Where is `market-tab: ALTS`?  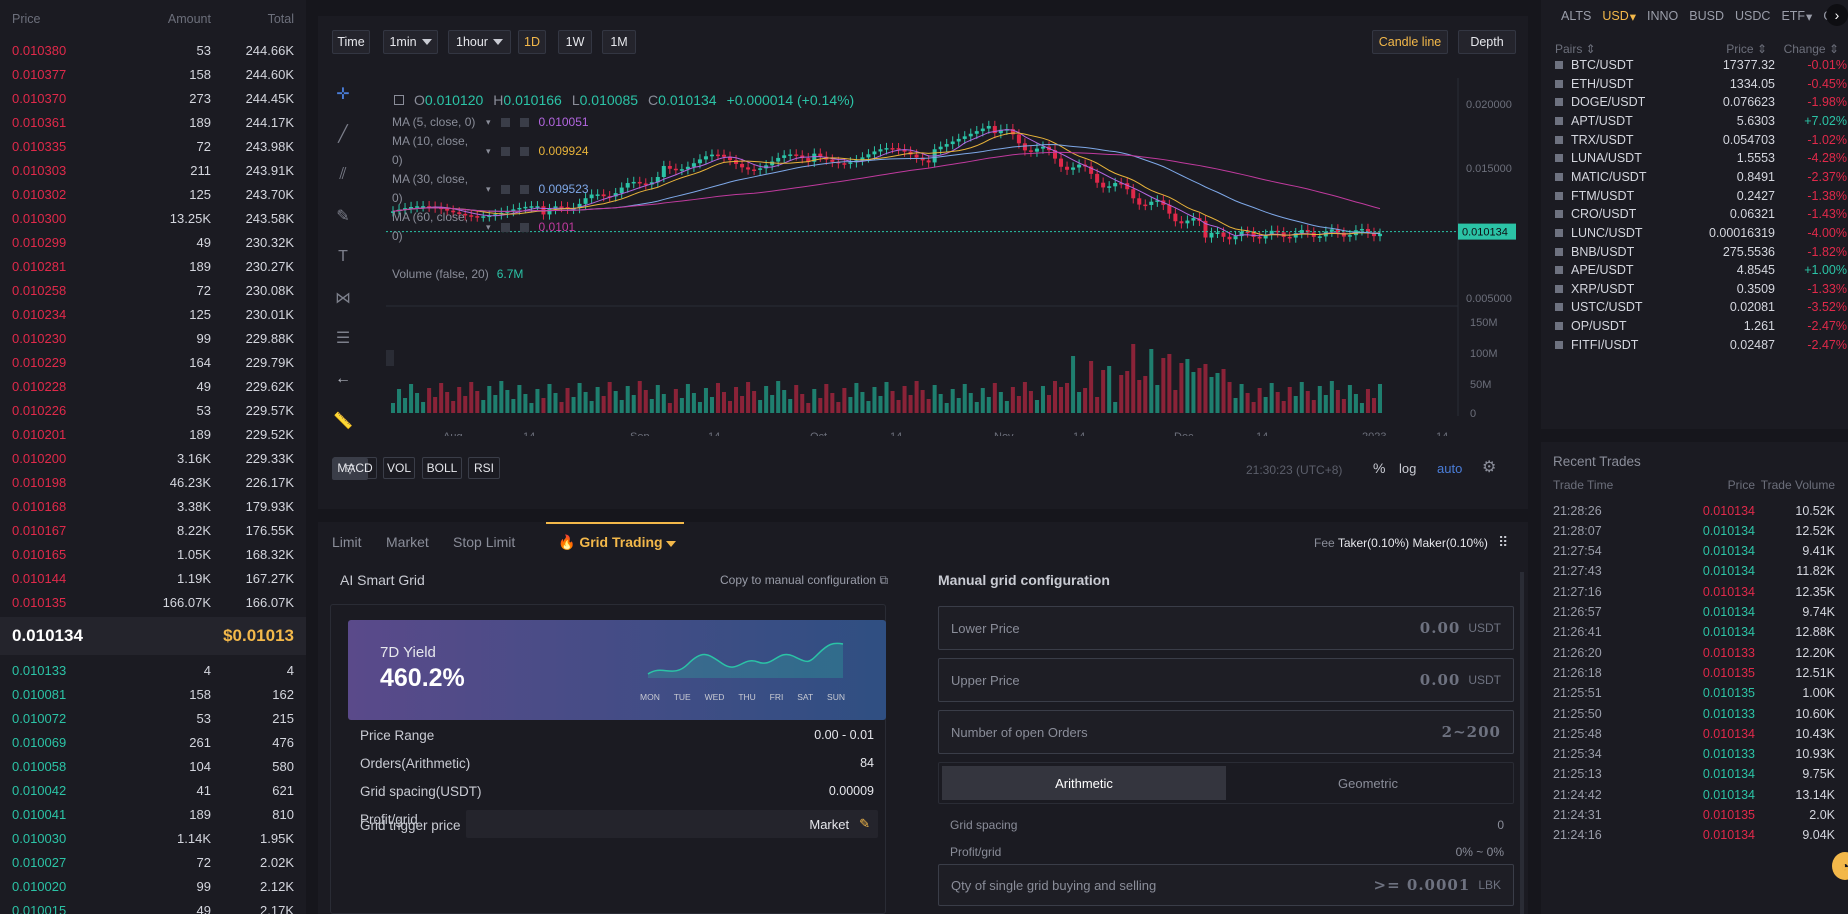 market-tab: ALTS is located at coordinates (1576, 16).